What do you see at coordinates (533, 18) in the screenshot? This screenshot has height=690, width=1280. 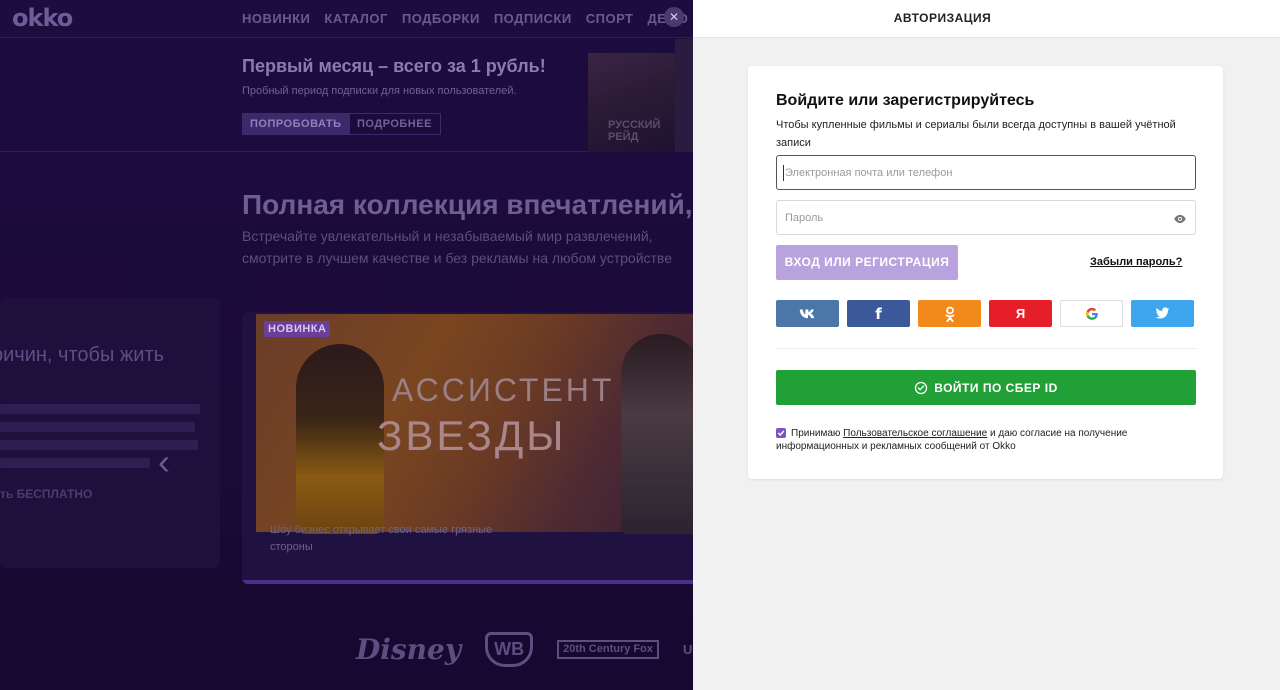 I see `nav-item-subscriptions: ПОДПИСКИ` at bounding box center [533, 18].